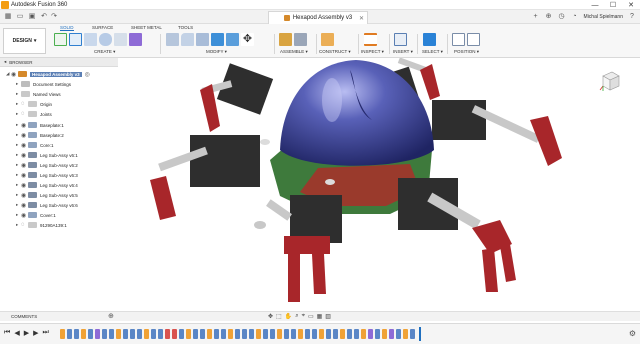 Image resolution: width=640 pixels, height=344 pixels. I want to click on shell-icon, so click(217, 39).